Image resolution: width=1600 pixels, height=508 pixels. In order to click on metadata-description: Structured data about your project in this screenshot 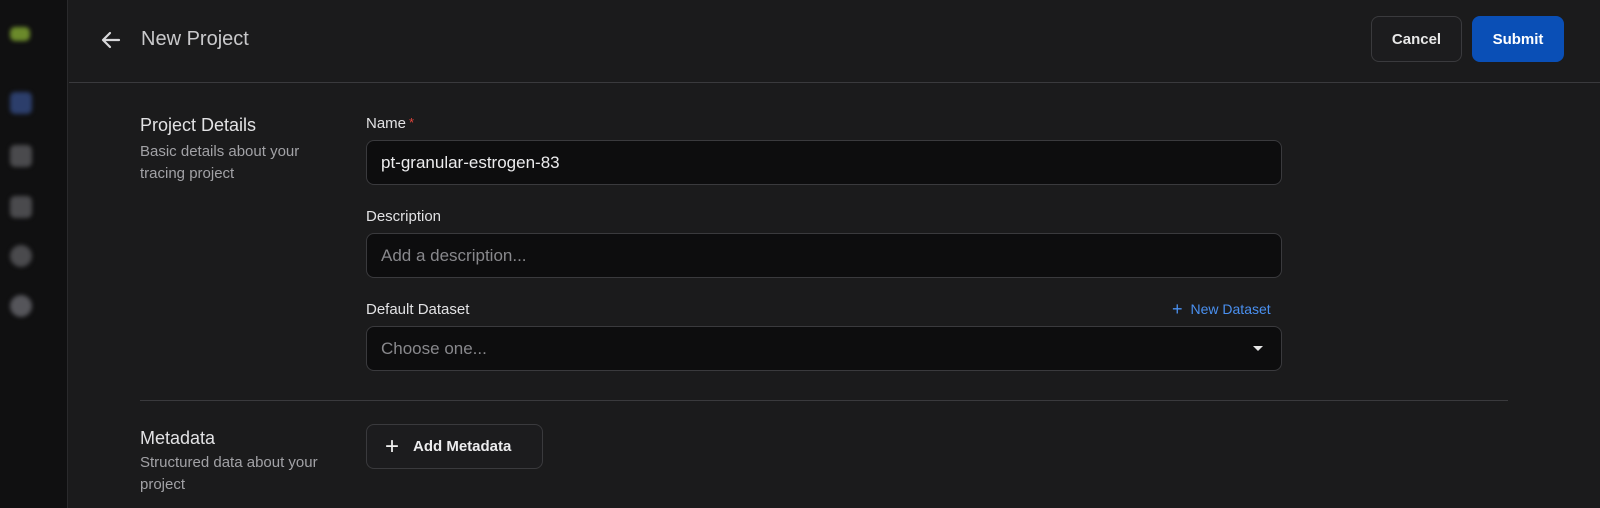, I will do `click(229, 473)`.